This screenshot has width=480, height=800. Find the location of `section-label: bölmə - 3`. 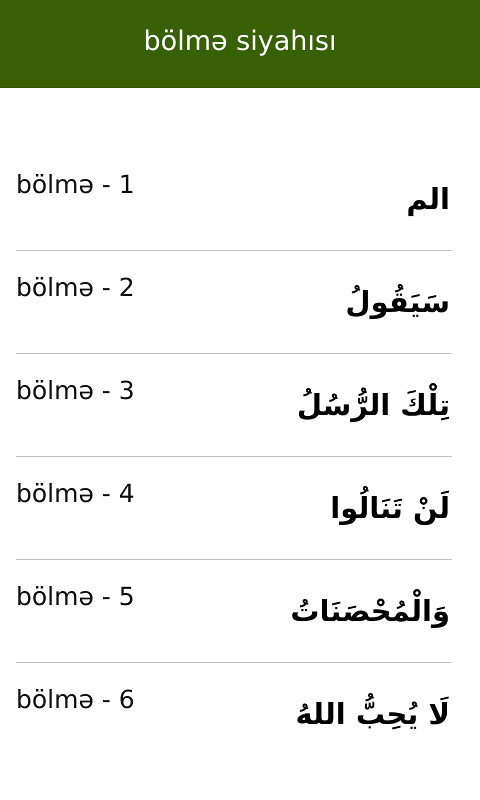

section-label: bölmə - 3 is located at coordinates (75, 390).